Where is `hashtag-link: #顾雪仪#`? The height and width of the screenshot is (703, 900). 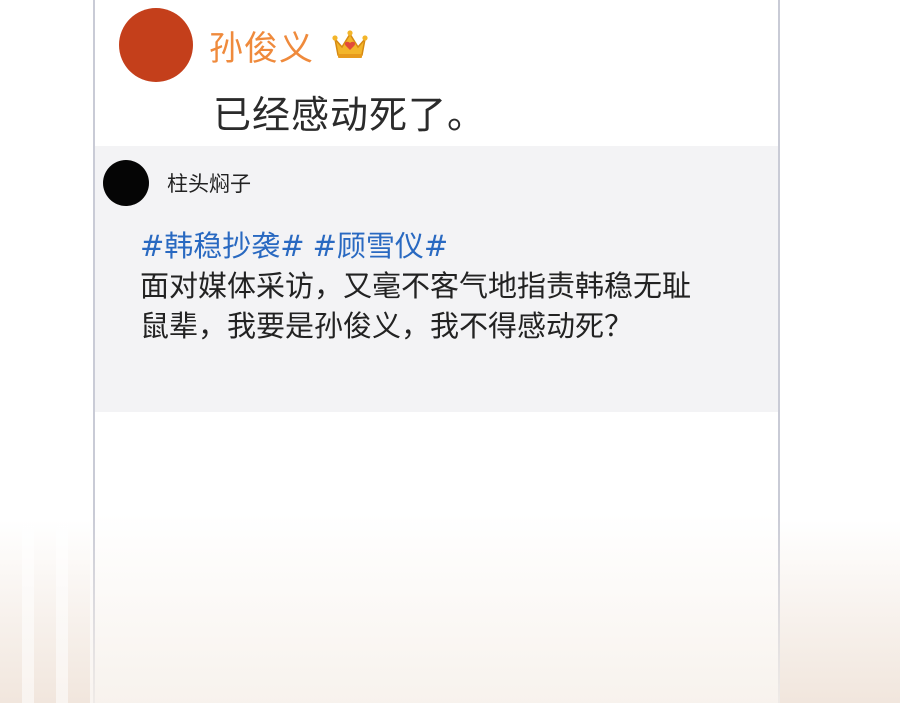 hashtag-link: #顾雪仪# is located at coordinates (381, 246).